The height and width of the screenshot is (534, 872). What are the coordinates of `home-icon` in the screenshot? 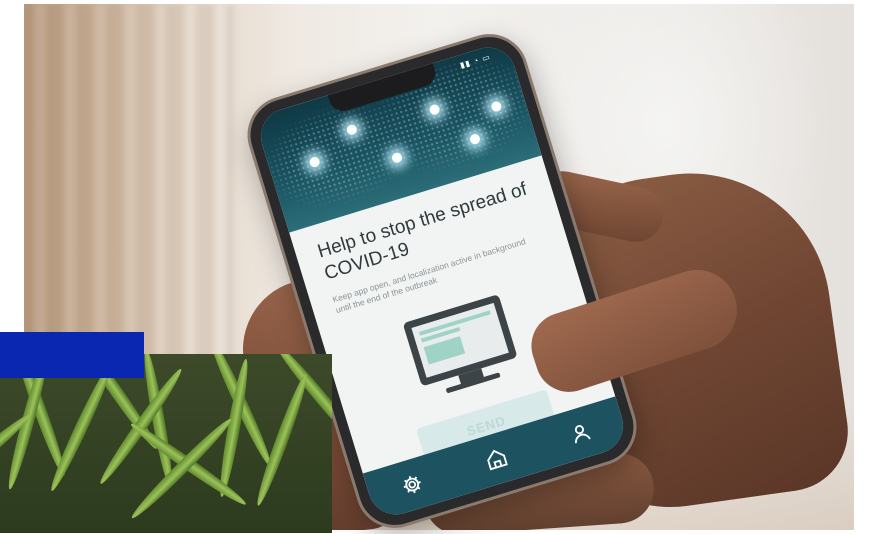 It's located at (496, 459).